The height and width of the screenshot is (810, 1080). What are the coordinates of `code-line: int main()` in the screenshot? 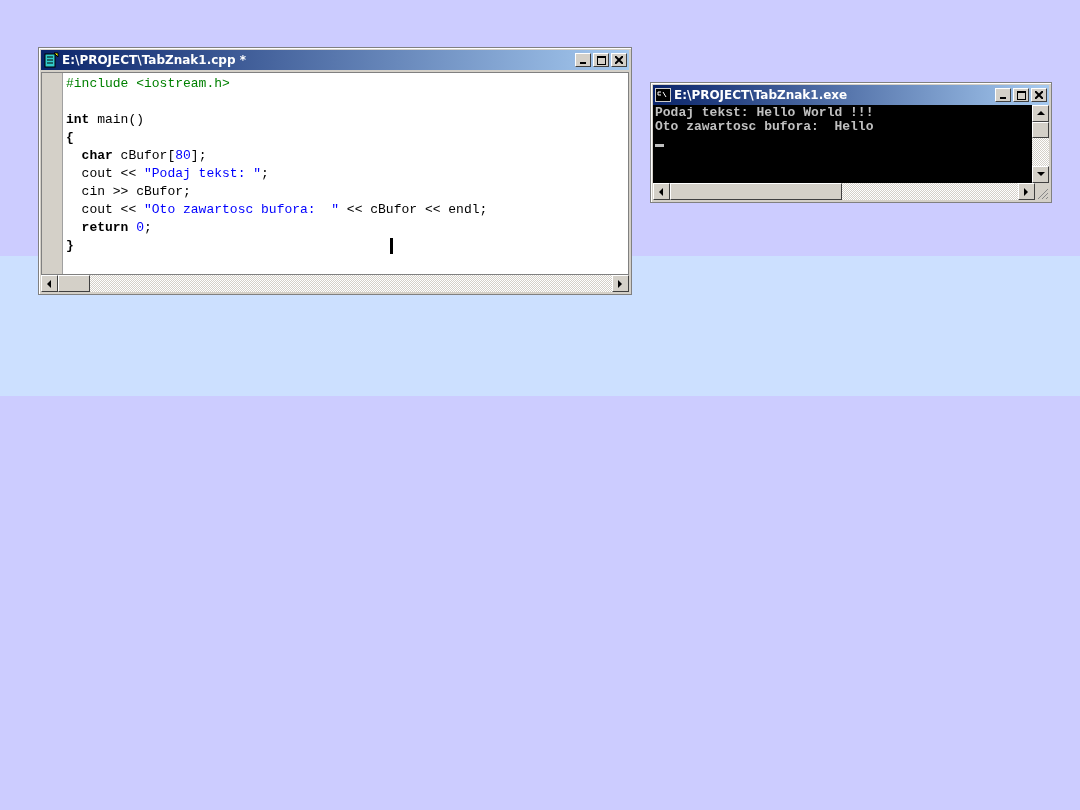 It's located at (105, 120).